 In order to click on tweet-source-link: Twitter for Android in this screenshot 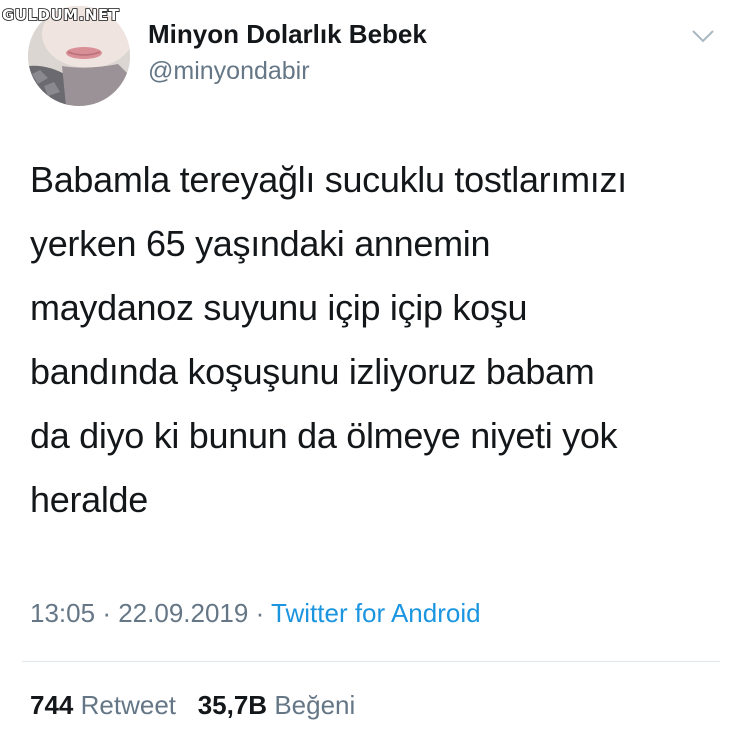, I will do `click(376, 613)`.